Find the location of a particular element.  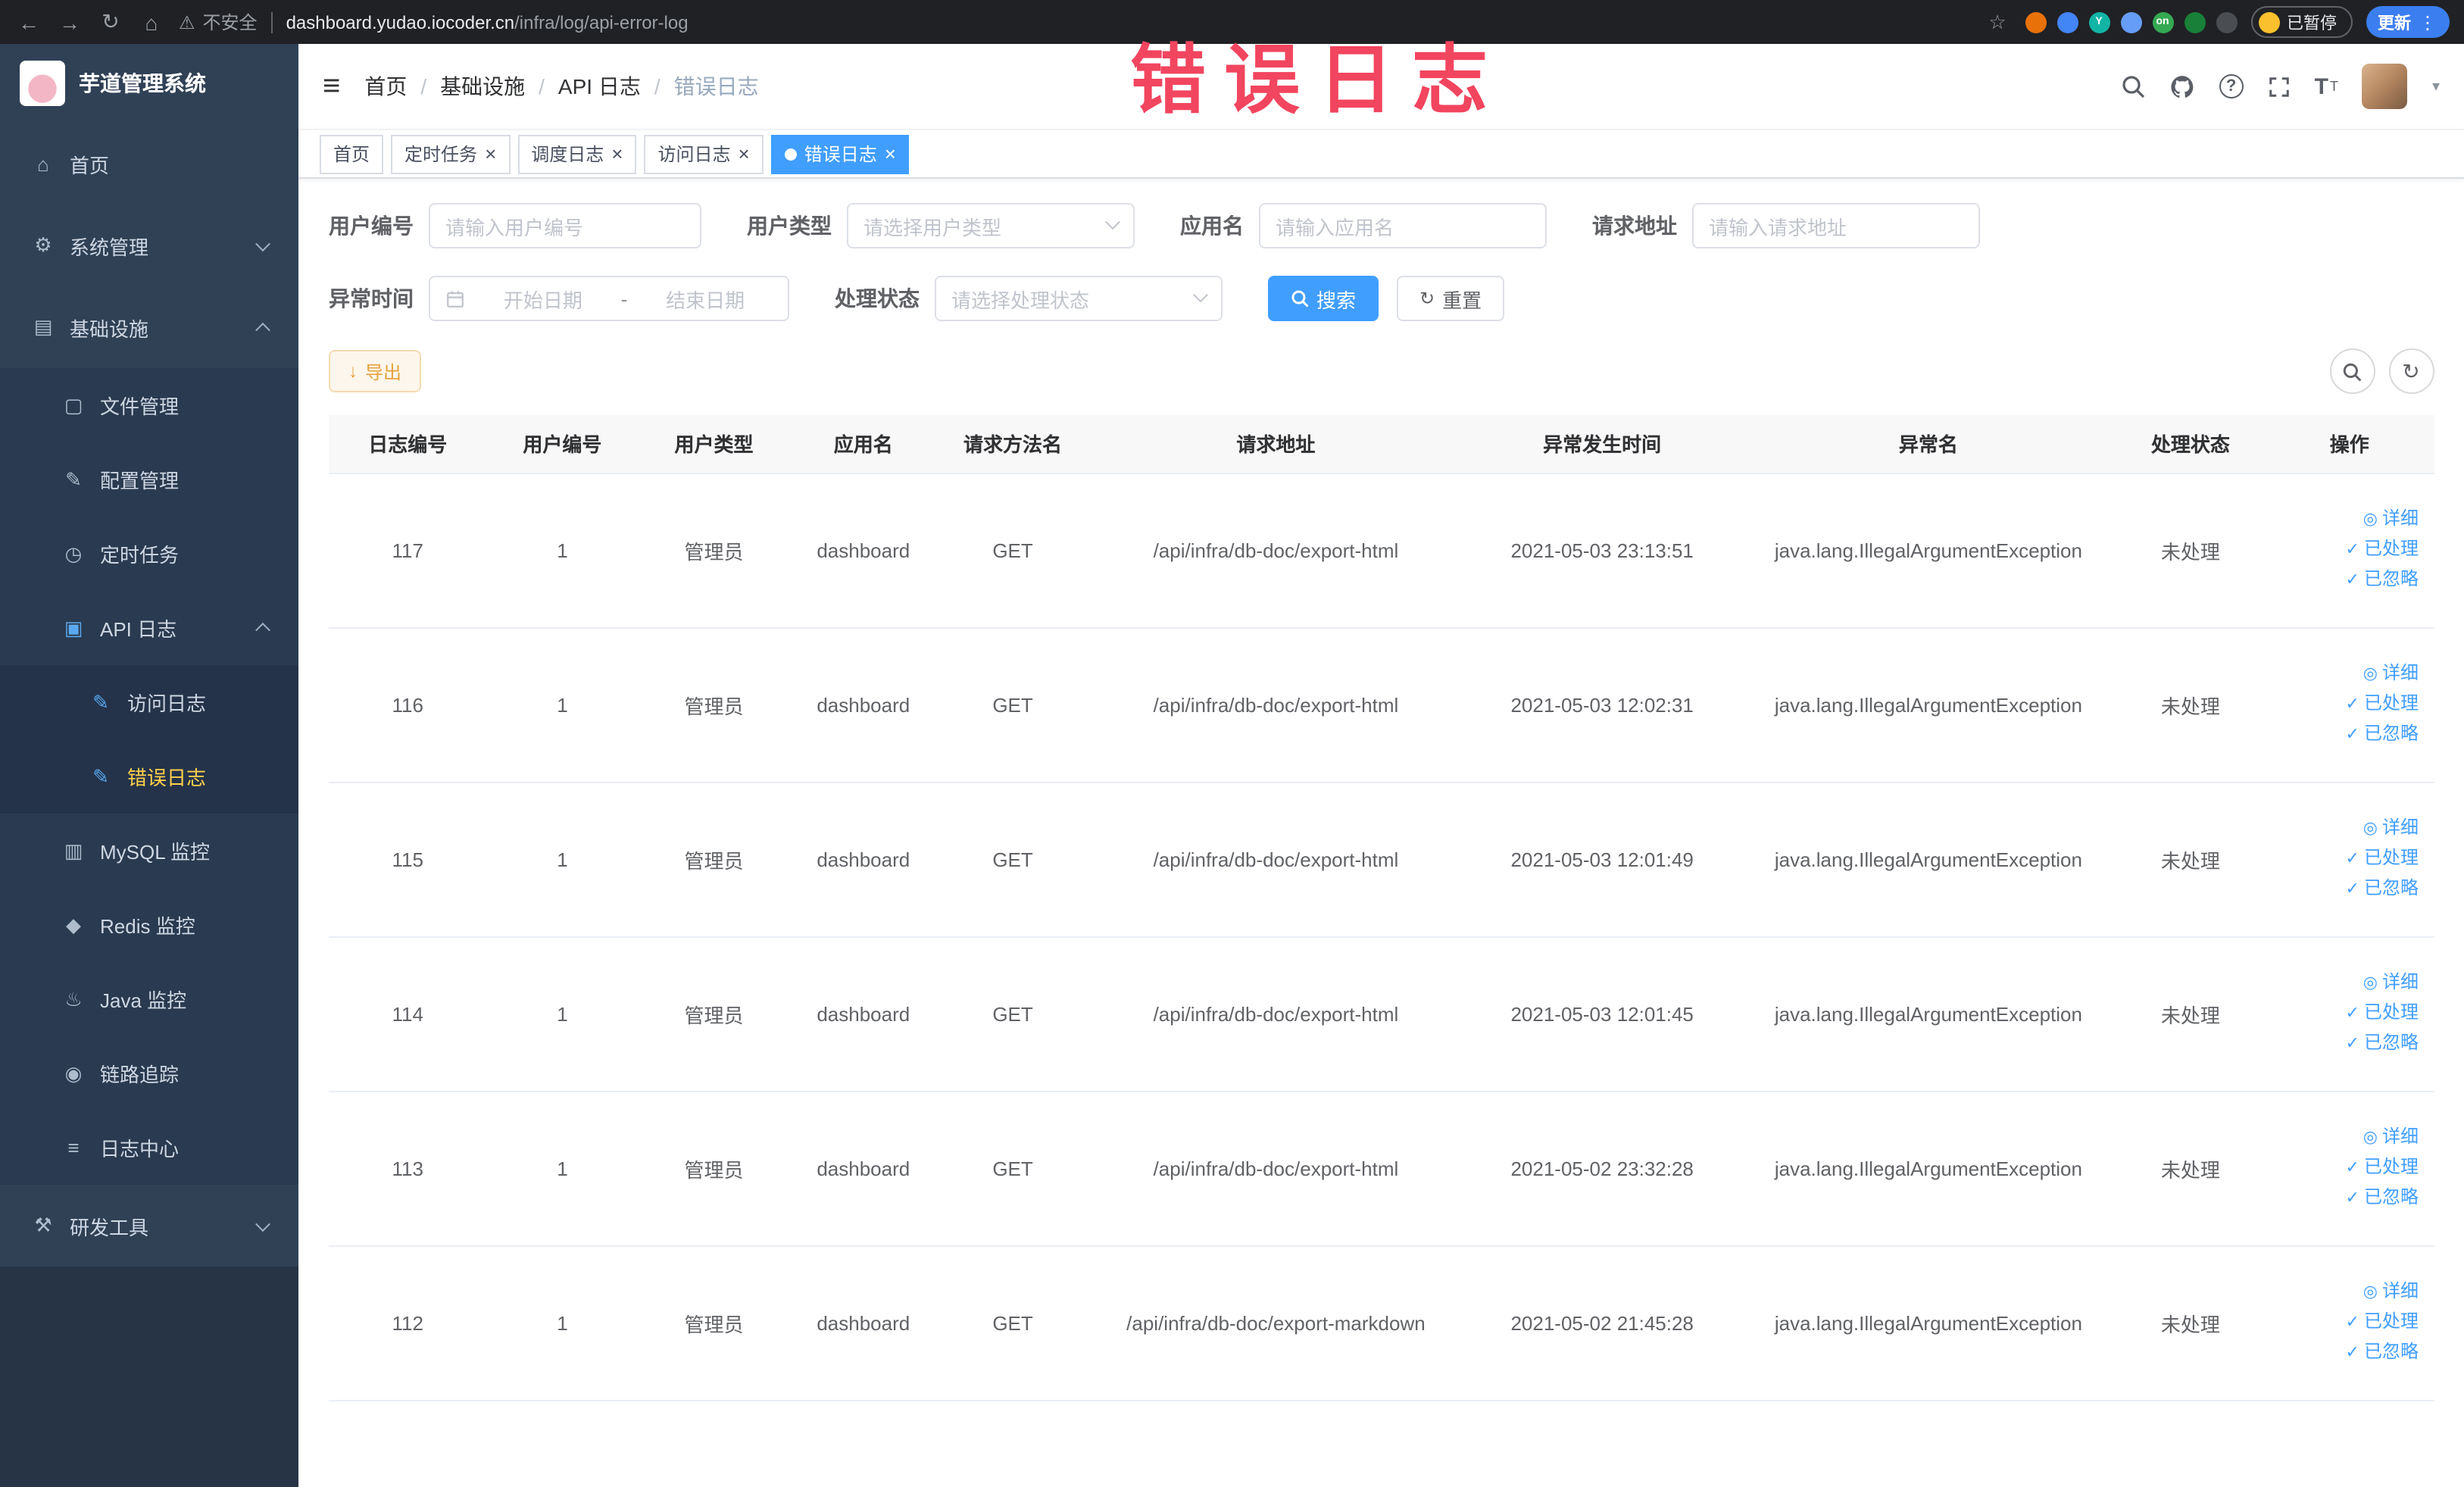

sidebar-item-config-management: ✎ 配置管理 is located at coordinates (149, 479).